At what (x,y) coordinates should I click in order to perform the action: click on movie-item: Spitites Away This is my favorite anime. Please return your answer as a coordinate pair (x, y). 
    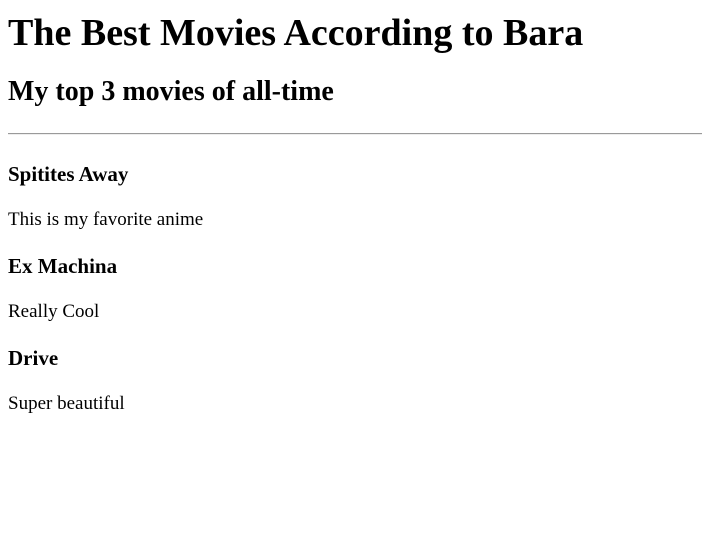
    Looking at the image, I should click on (353, 196).